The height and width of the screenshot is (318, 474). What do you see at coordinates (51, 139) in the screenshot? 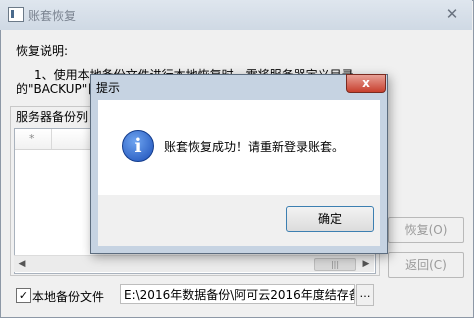
I see `column-divider` at bounding box center [51, 139].